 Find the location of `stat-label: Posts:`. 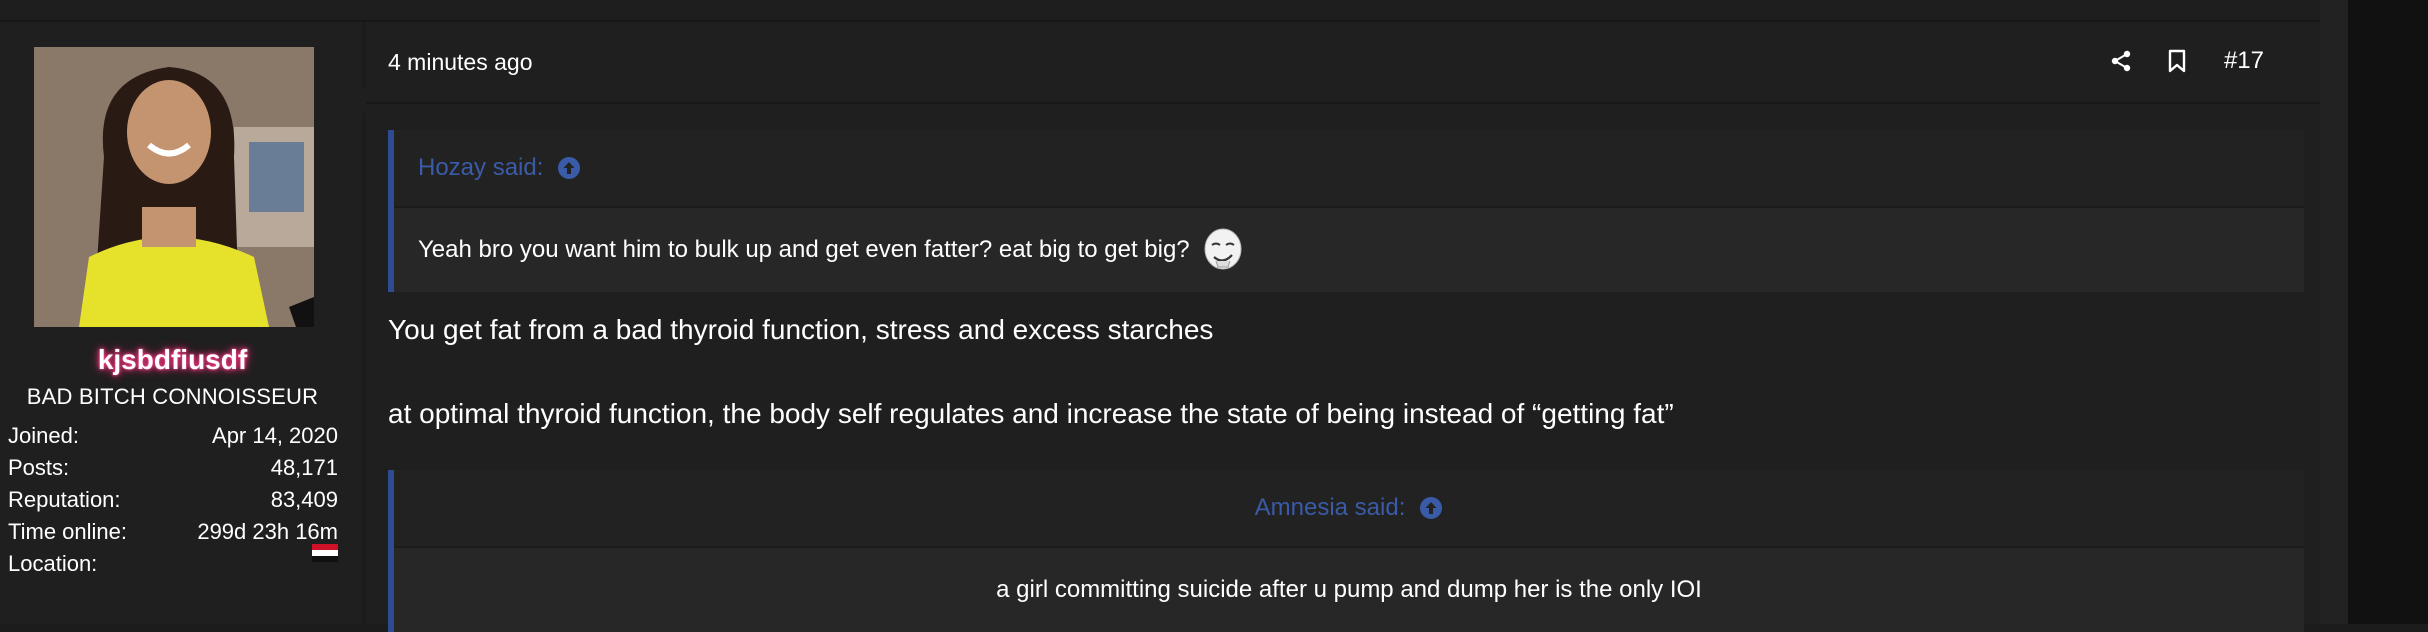

stat-label: Posts: is located at coordinates (39, 467).